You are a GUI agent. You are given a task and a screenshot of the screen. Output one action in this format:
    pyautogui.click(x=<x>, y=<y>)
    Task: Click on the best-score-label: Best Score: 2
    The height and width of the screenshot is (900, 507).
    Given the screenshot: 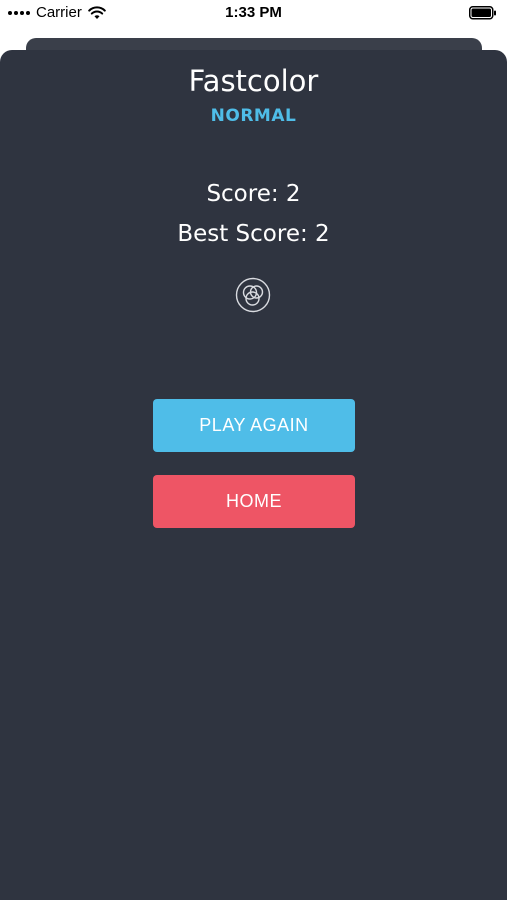 What is the action you would take?
    pyautogui.click(x=253, y=234)
    